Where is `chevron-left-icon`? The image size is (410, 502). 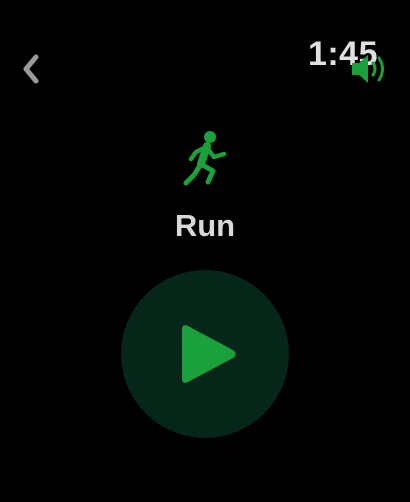
chevron-left-icon is located at coordinates (31, 69).